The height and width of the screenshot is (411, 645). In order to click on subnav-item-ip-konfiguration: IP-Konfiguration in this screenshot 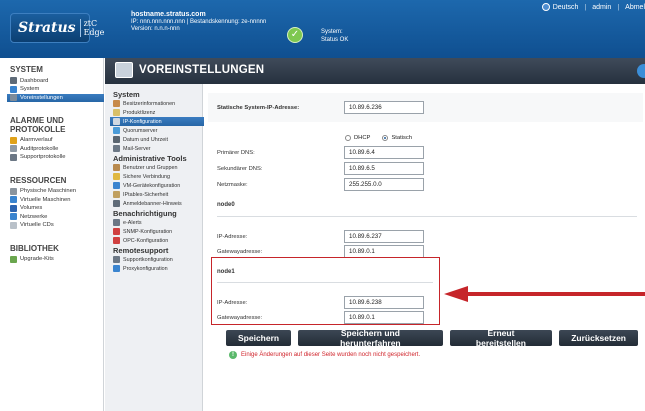, I will do `click(157, 121)`.